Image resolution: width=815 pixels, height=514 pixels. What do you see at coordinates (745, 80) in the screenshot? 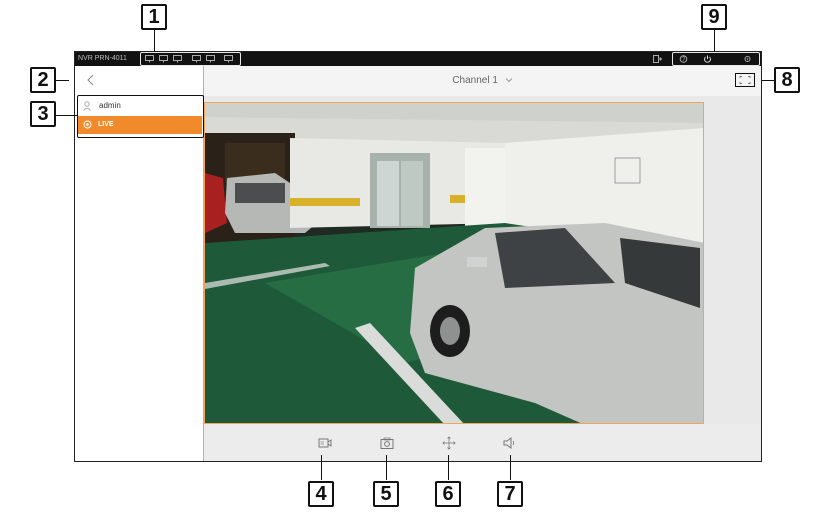
I see `fullscreen-icon` at bounding box center [745, 80].